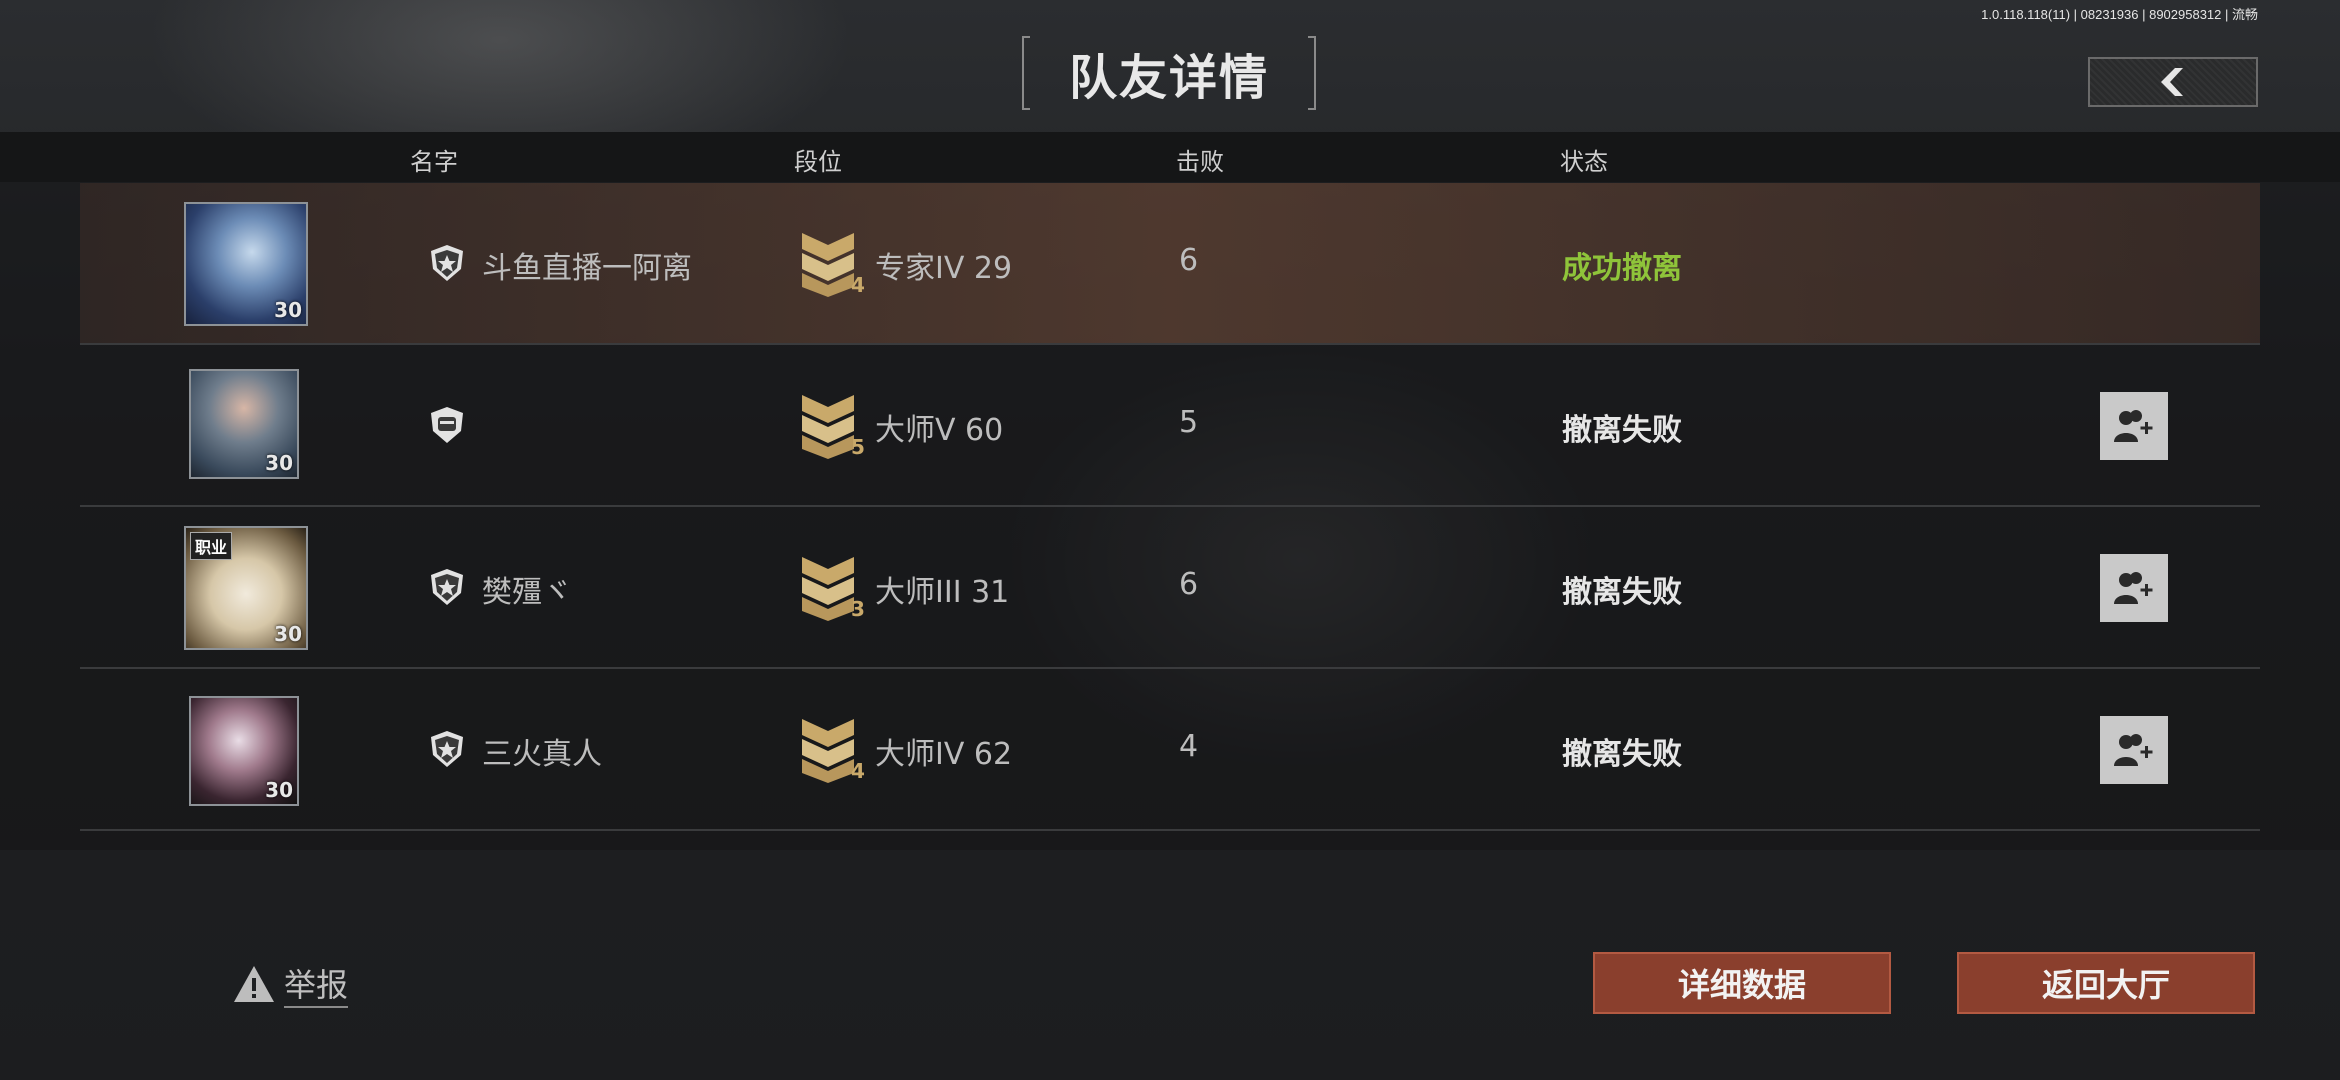 This screenshot has height=1080, width=2340. What do you see at coordinates (211, 546) in the screenshot?
I see `avatar-tag: 职业` at bounding box center [211, 546].